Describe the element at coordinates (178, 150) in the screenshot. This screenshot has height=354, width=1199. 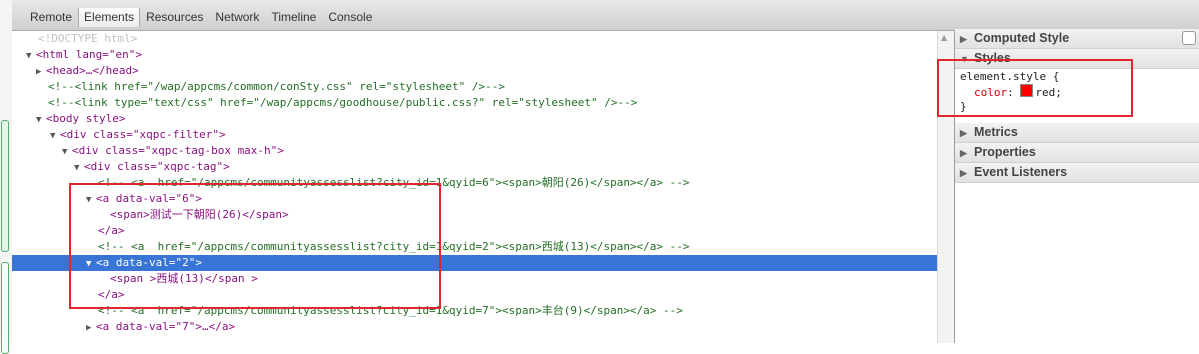
I see `div-tag: <div class="xqpc-tag-box max-h">` at that location.